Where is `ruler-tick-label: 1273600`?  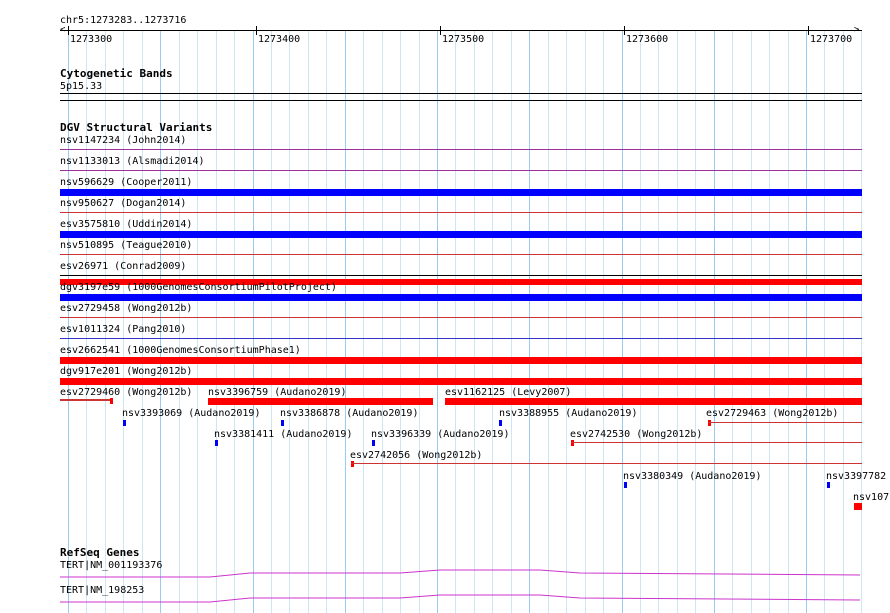 ruler-tick-label: 1273600 is located at coordinates (647, 39).